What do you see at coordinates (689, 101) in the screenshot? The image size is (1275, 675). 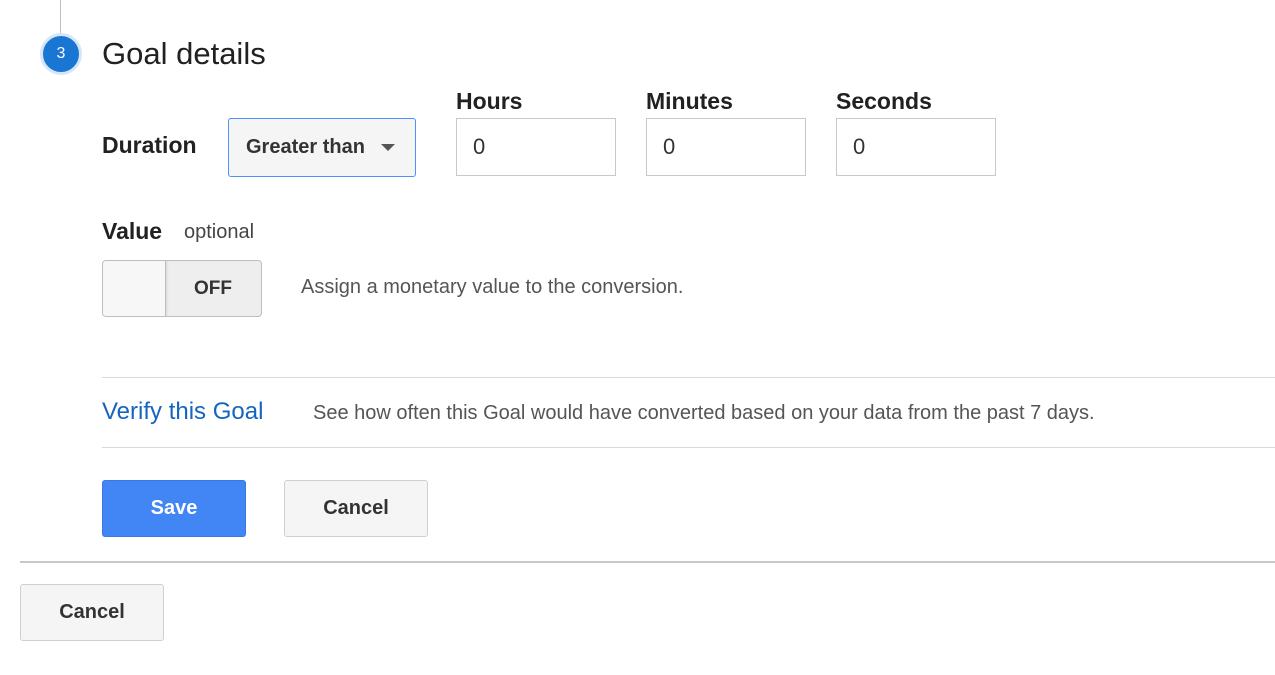 I see `minutes-label: Minutes` at bounding box center [689, 101].